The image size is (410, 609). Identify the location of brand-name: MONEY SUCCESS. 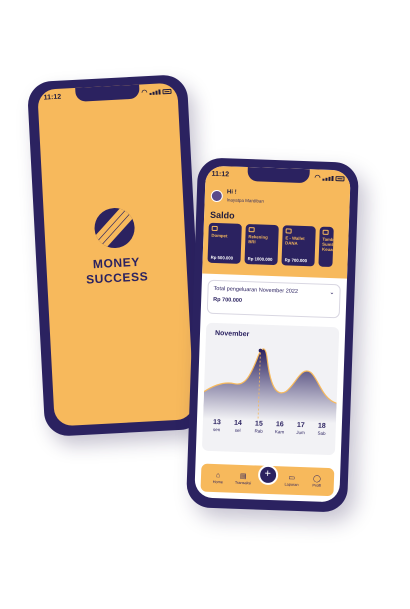
(116, 270).